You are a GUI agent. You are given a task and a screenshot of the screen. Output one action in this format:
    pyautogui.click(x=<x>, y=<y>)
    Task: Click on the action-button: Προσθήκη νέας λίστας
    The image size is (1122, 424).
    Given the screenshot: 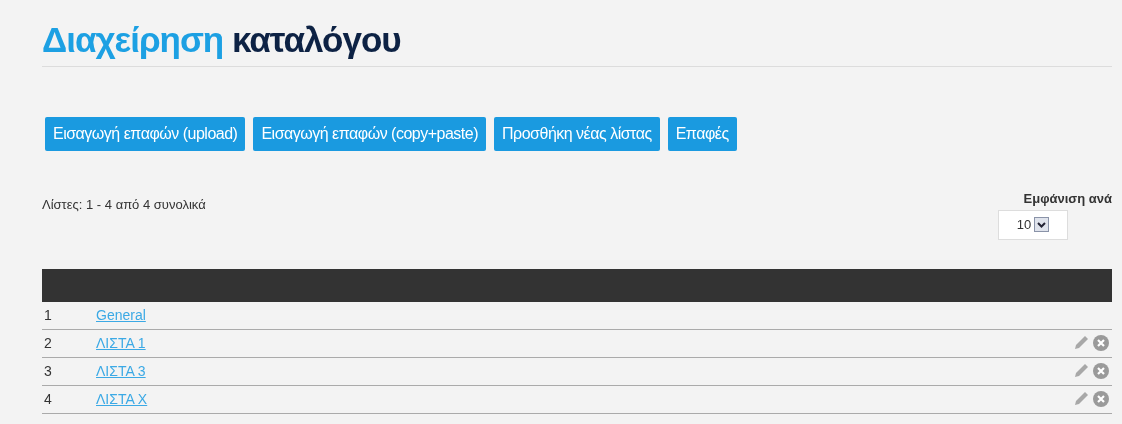 What is the action you would take?
    pyautogui.click(x=577, y=134)
    